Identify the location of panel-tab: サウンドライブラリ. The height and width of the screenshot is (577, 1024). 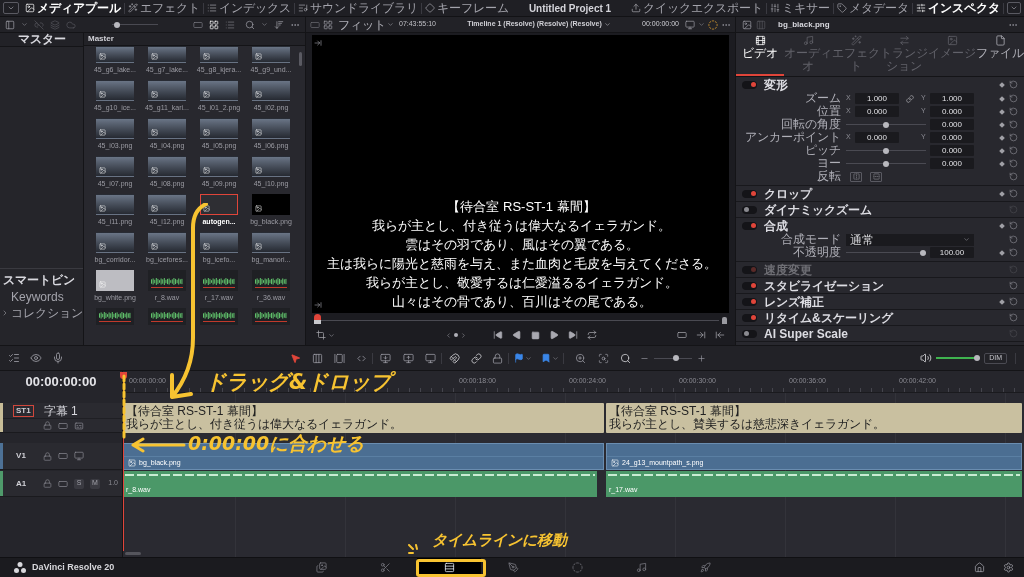
(358, 8).